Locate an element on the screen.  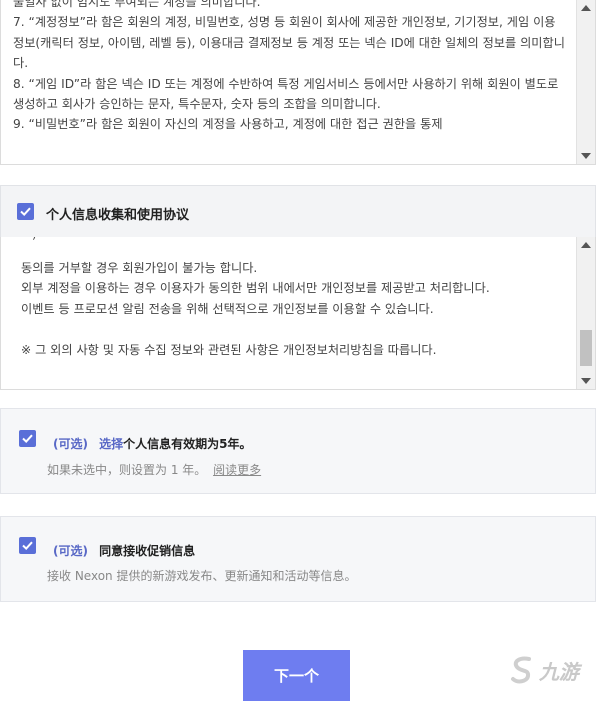
privacy-section-title: 个人信息收集和使用协议 is located at coordinates (118, 215).